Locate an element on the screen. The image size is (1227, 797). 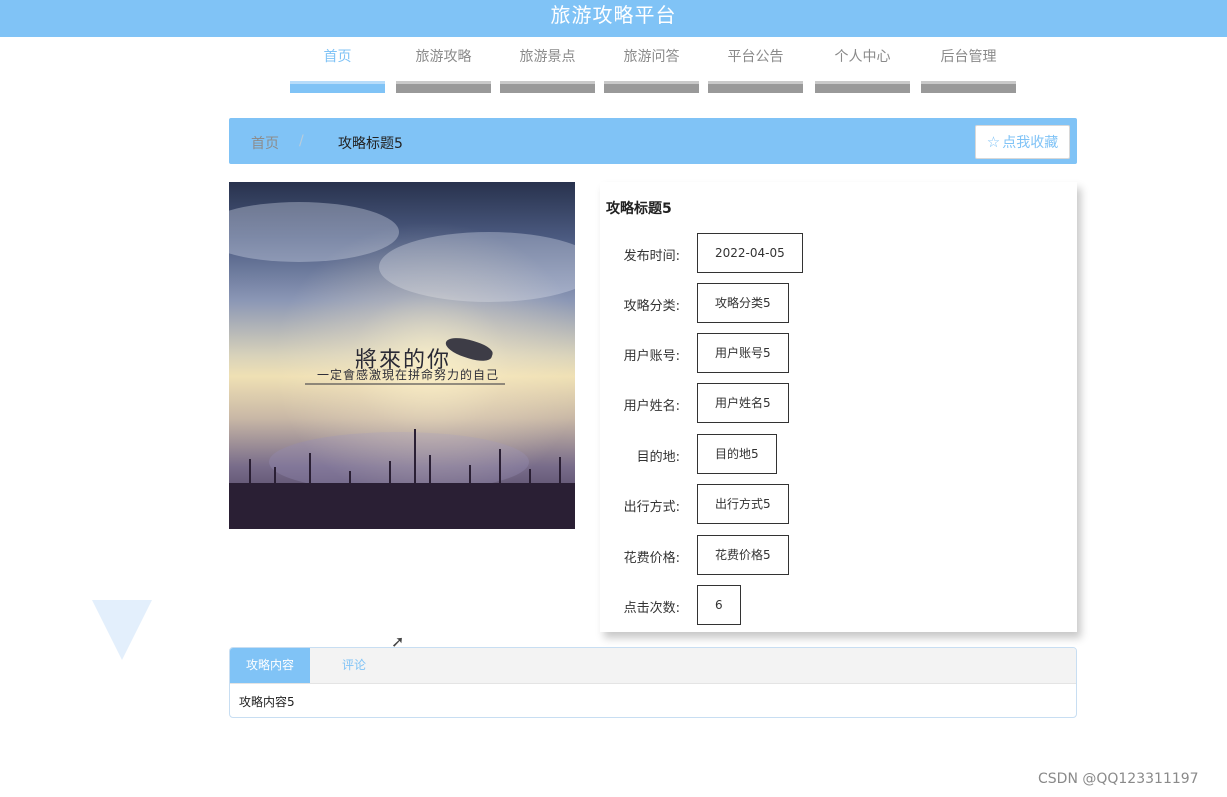
nav-item-announcements: 平台公告 is located at coordinates (755, 70).